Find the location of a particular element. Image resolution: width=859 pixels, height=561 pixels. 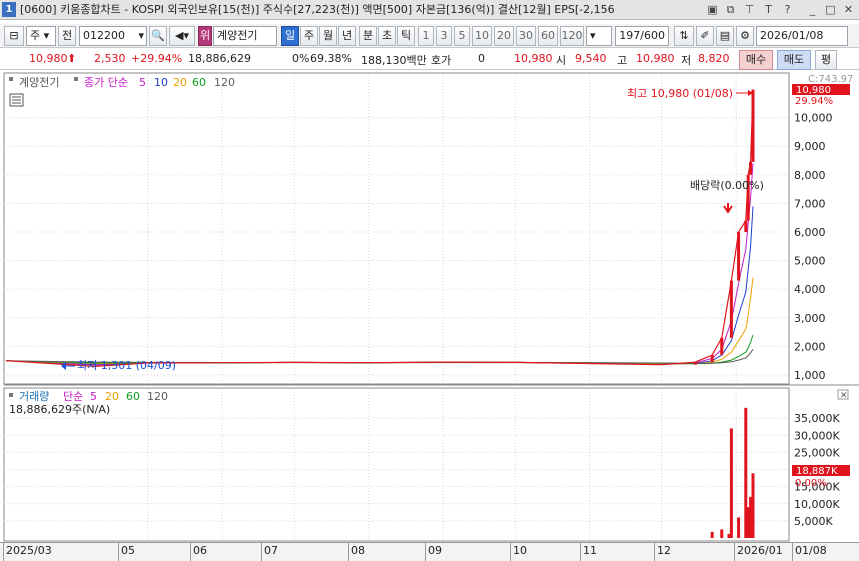

interval-5: 5 is located at coordinates (462, 36).